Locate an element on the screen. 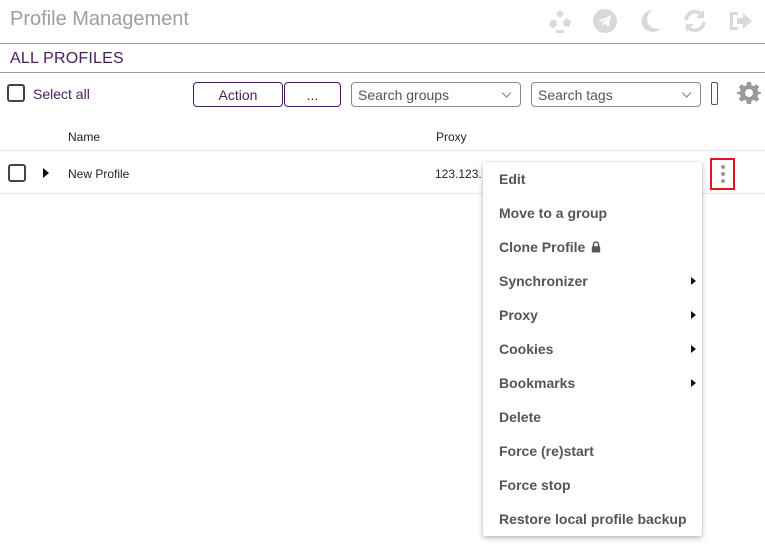 The height and width of the screenshot is (550, 765). menu-item-clone-profile: Clone Profile is located at coordinates (592, 247).